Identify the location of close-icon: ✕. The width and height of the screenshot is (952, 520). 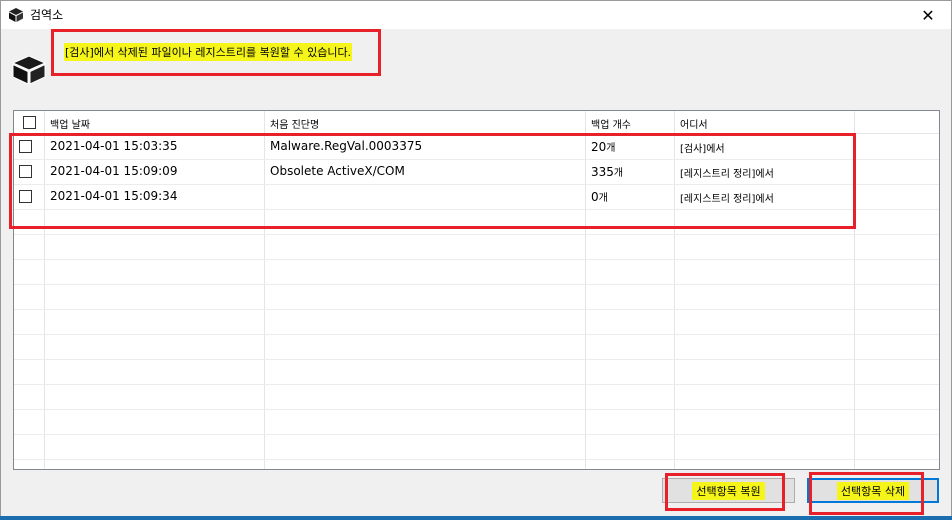
(928, 15).